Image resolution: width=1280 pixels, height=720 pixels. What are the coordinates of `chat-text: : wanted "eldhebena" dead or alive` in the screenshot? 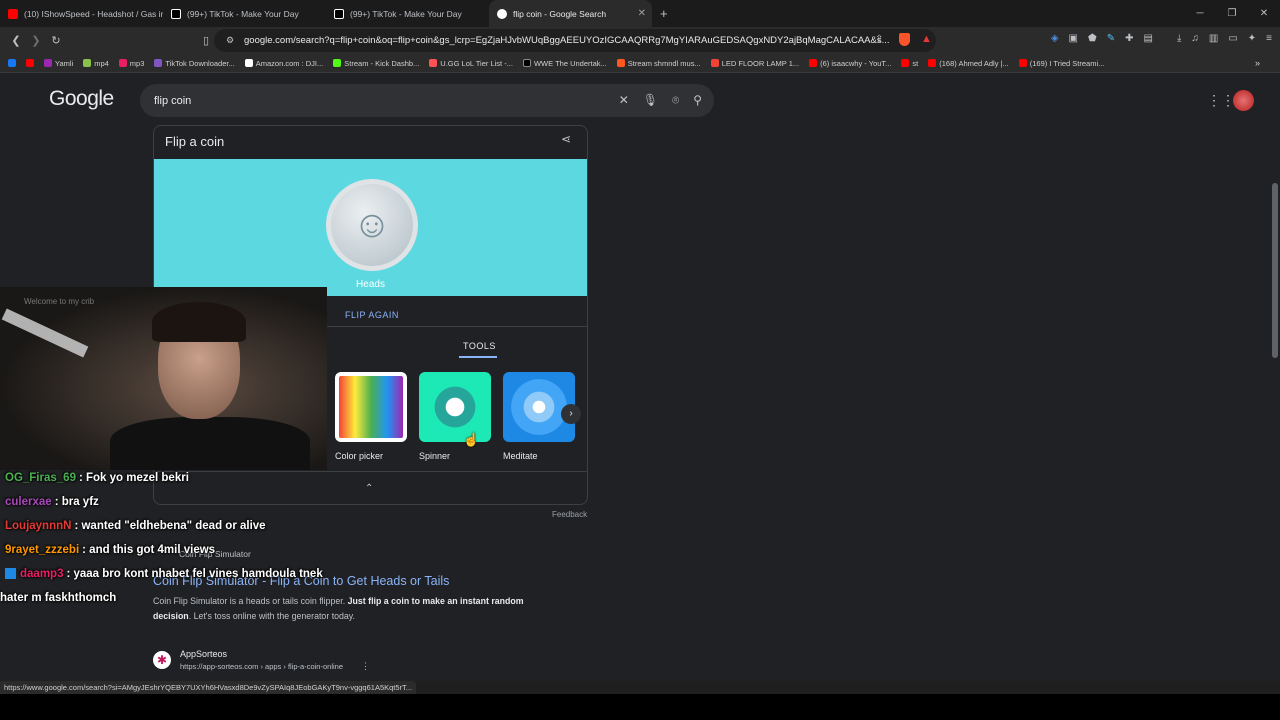 It's located at (170, 526).